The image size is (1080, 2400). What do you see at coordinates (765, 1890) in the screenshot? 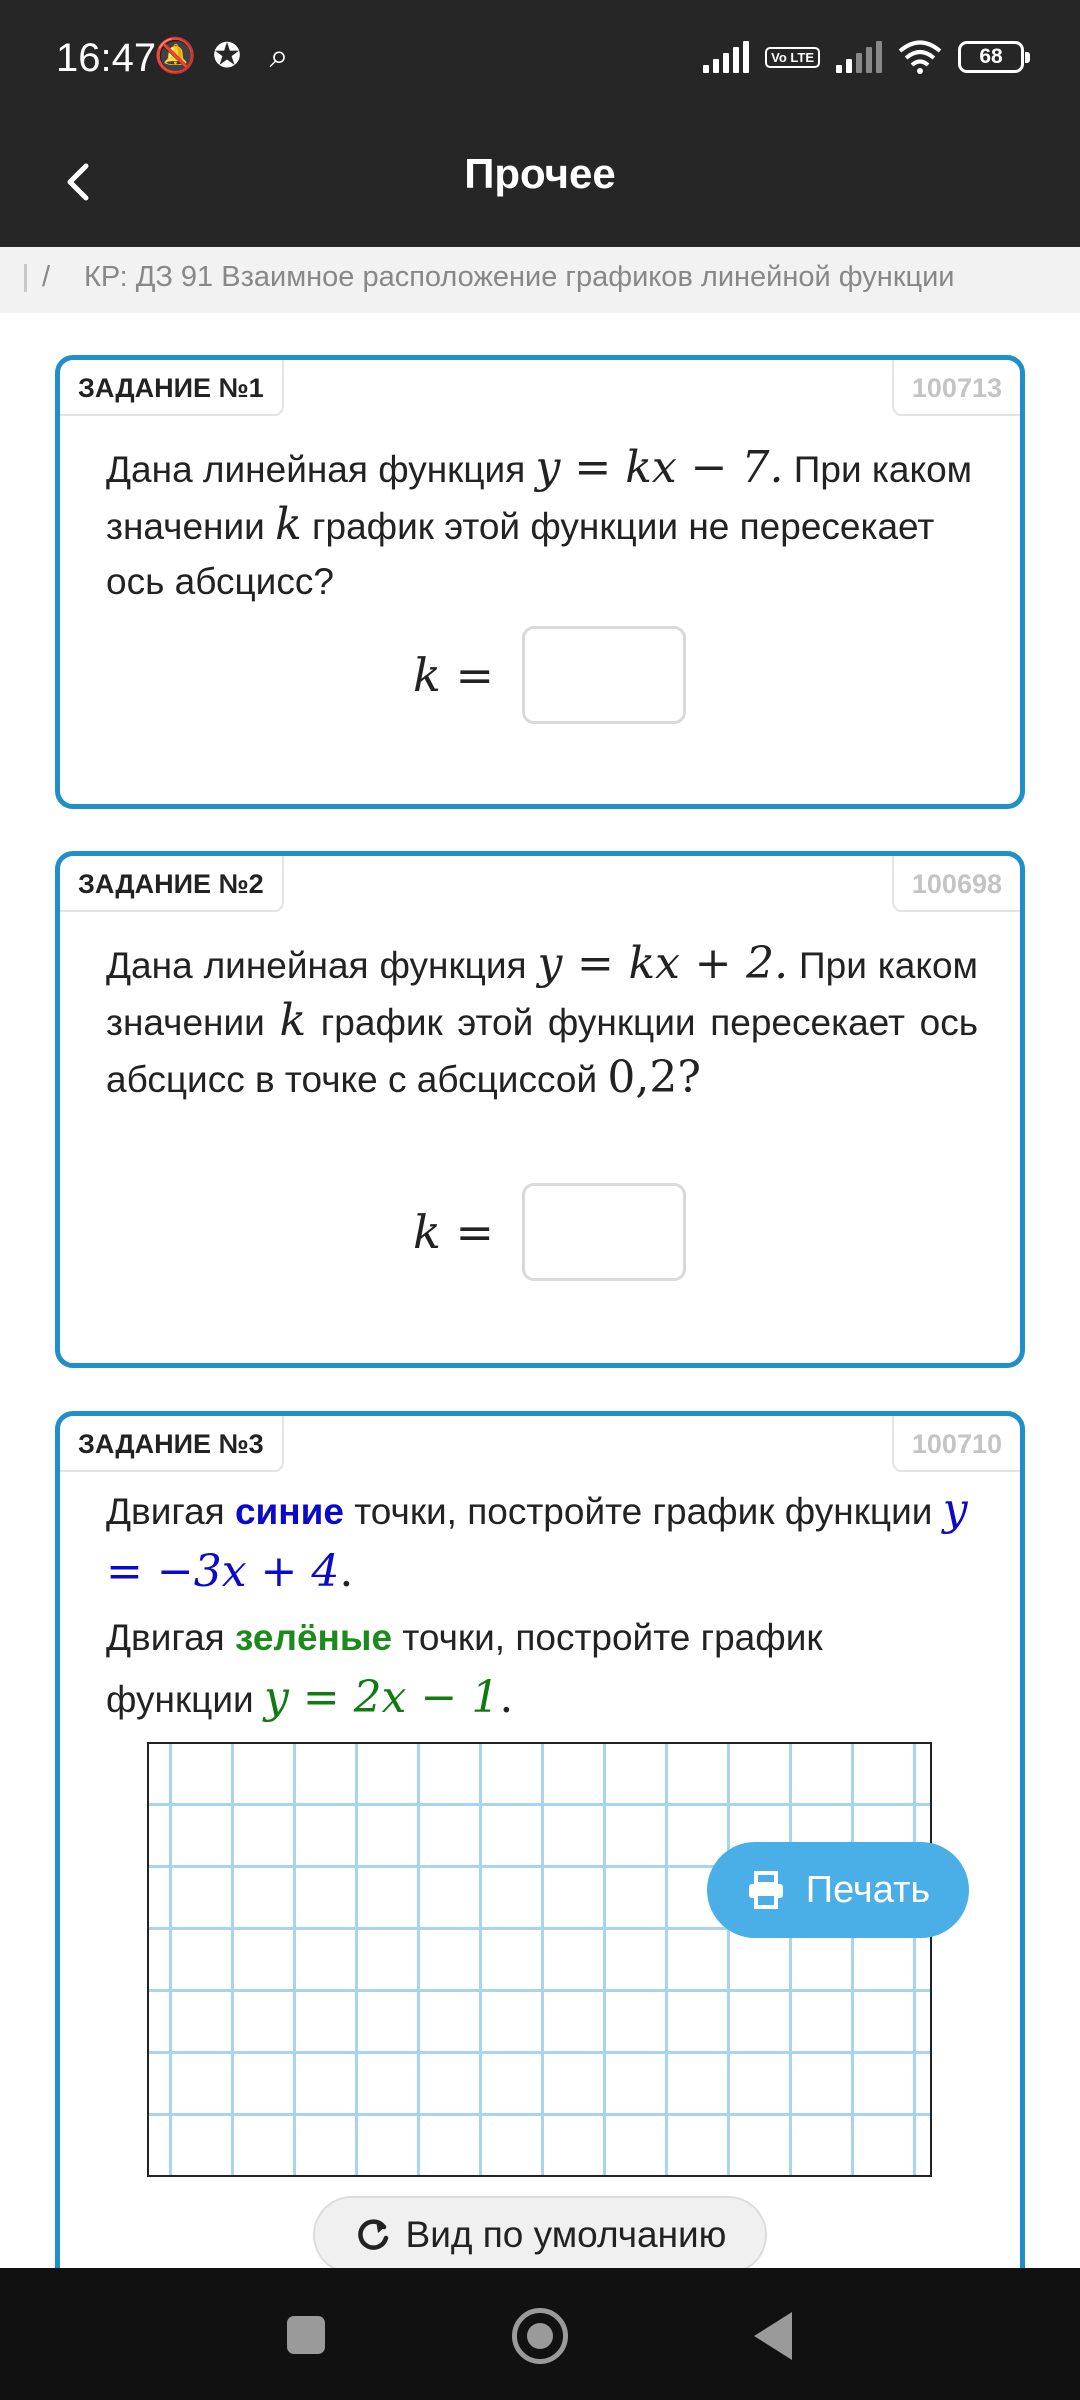
I see `printer-icon` at bounding box center [765, 1890].